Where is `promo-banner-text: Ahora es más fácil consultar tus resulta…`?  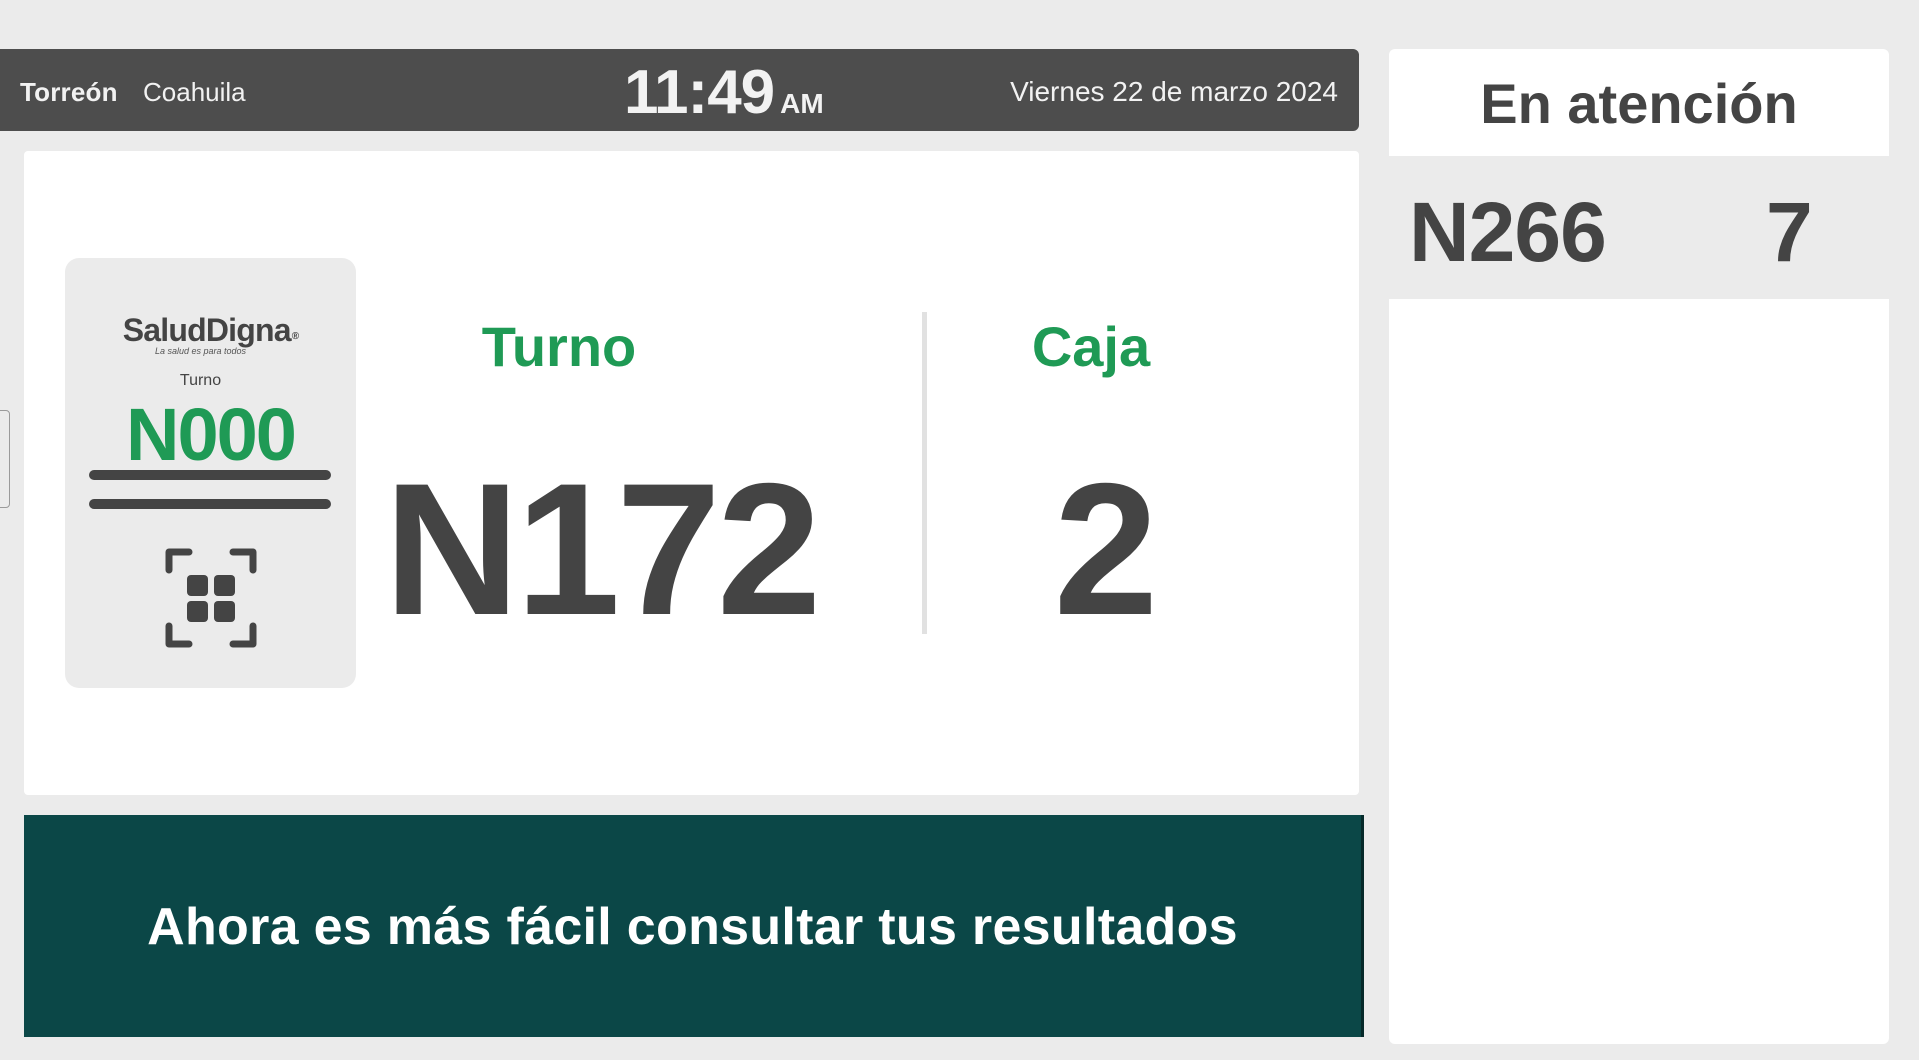 promo-banner-text: Ahora es más fácil consultar tus resulta… is located at coordinates (692, 927).